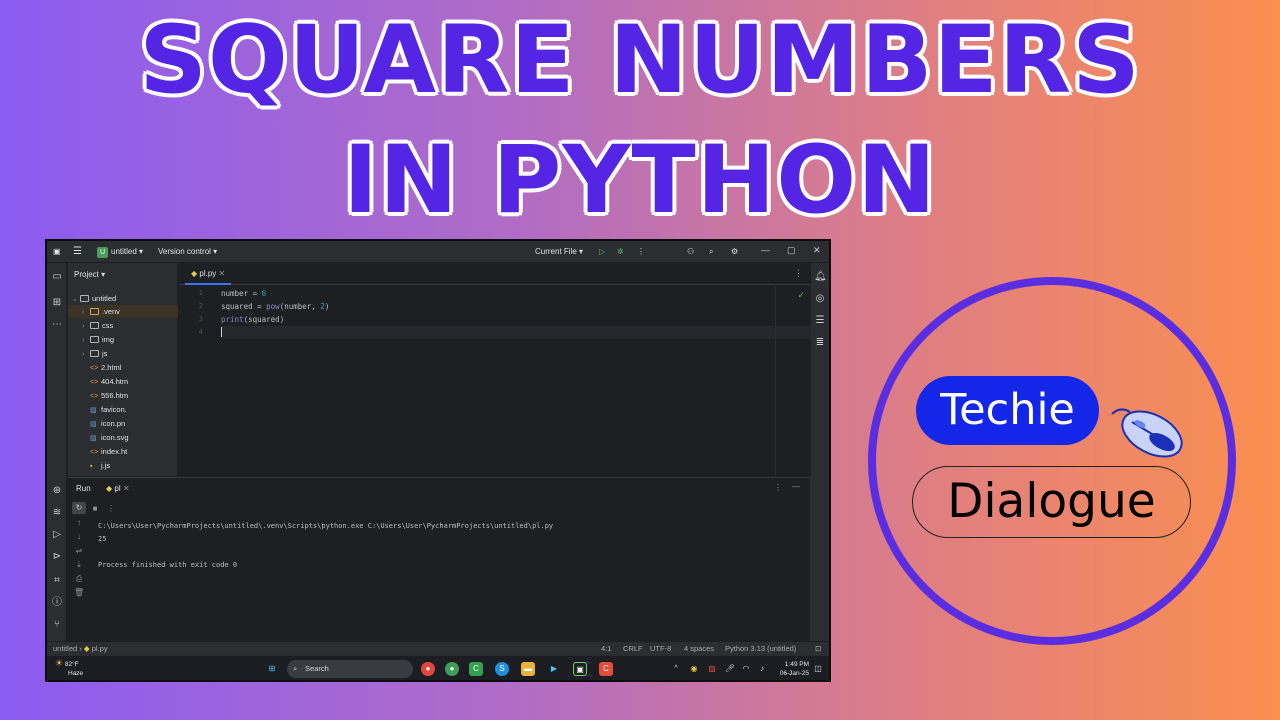 This screenshot has height=720, width=1280. Describe the element at coordinates (272, 669) in the screenshot. I see `start-menu-icon: ⊞` at that location.